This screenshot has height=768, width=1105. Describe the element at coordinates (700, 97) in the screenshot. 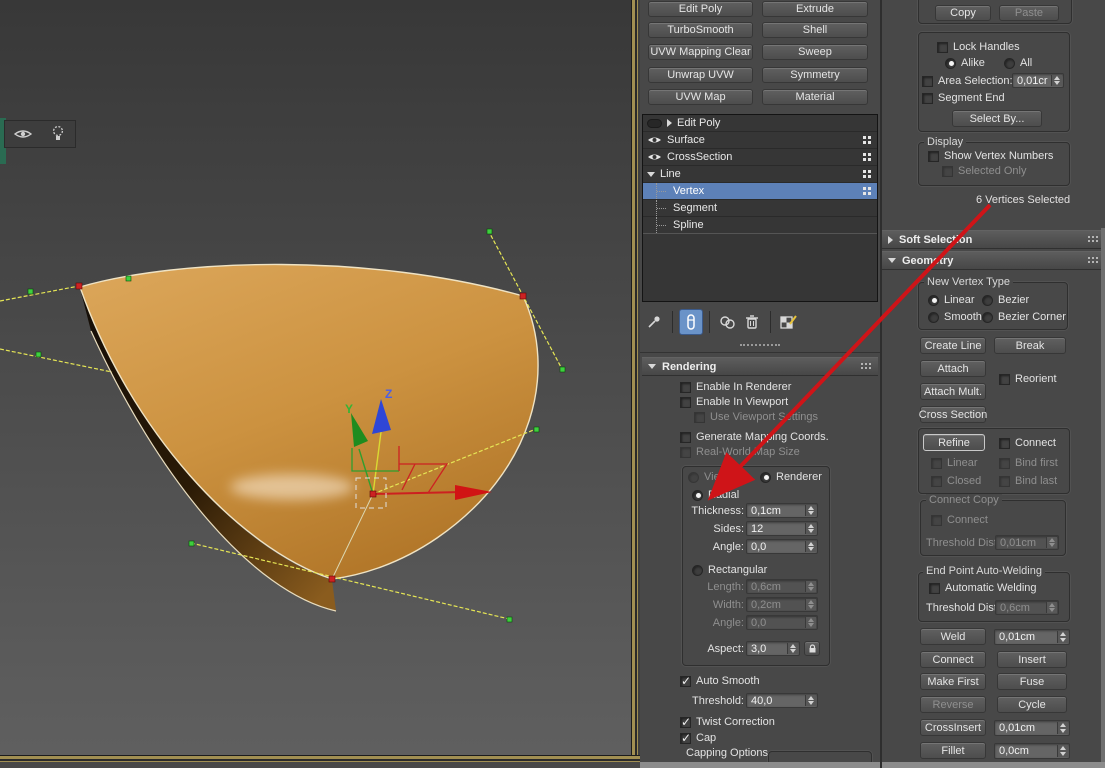

I see `uvw-map-button: UVW Map` at that location.